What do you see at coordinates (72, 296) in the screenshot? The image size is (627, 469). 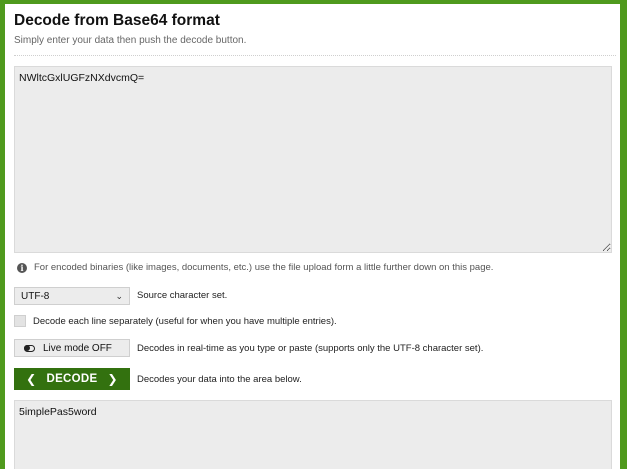 I see `charset-select: UTF-8 ⌄` at bounding box center [72, 296].